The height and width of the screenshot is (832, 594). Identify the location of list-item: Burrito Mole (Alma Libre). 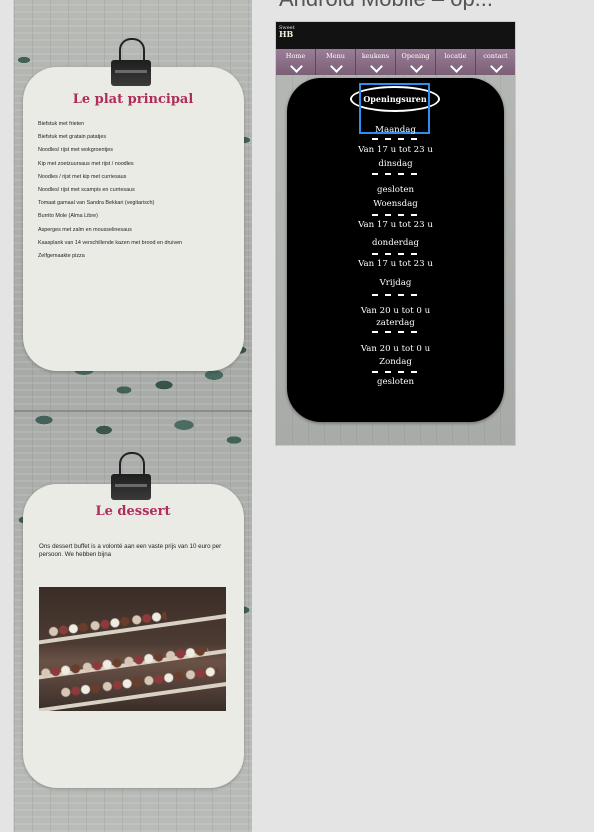
(68, 216).